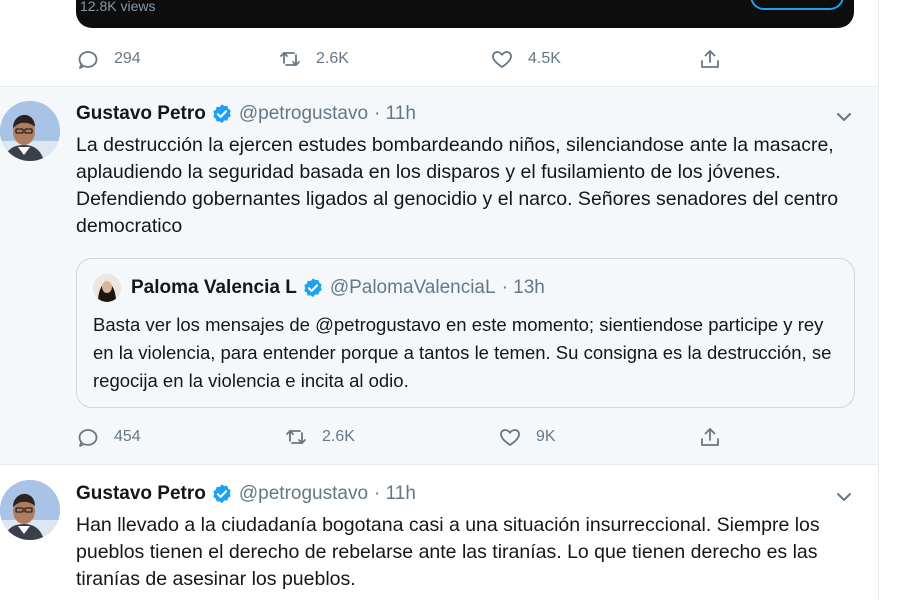 Image resolution: width=900 pixels, height=600 pixels. I want to click on quoted-tweet-header: Paloma Valencia L @PalomaValenciaL · 13h, so click(319, 288).